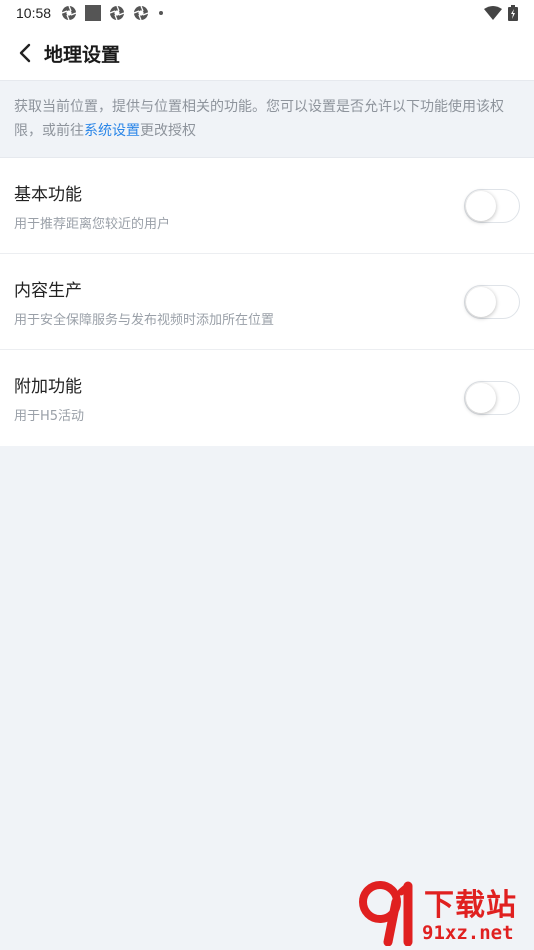 The height and width of the screenshot is (950, 534). Describe the element at coordinates (82, 54) in the screenshot. I see `page-title: 地理设置` at that location.